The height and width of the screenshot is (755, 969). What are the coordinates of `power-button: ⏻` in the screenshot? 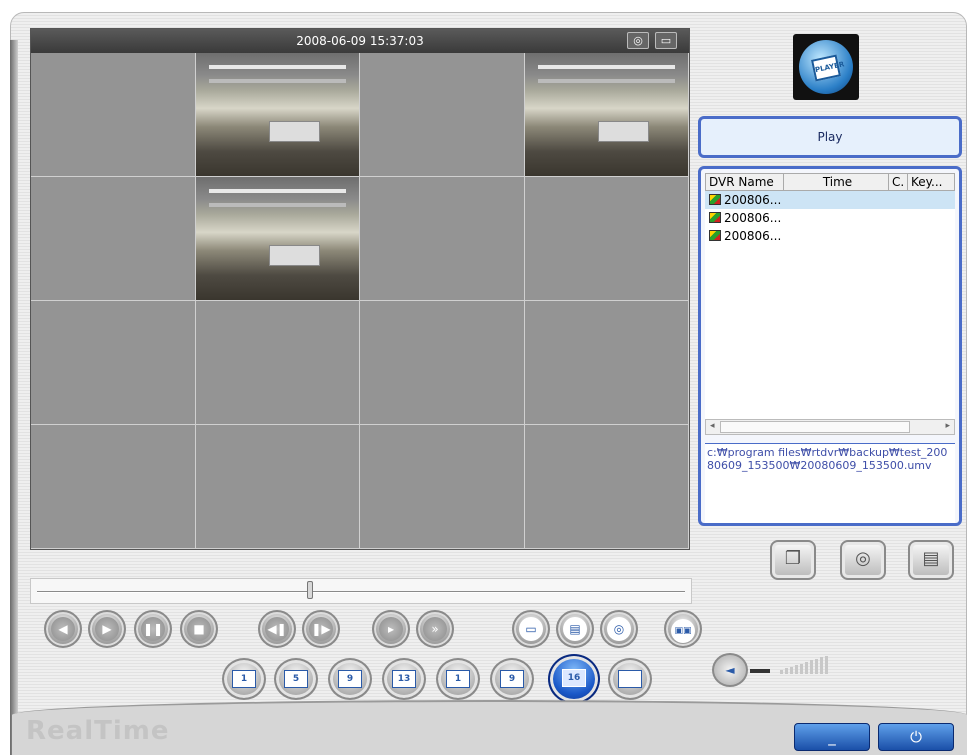 It's located at (916, 737).